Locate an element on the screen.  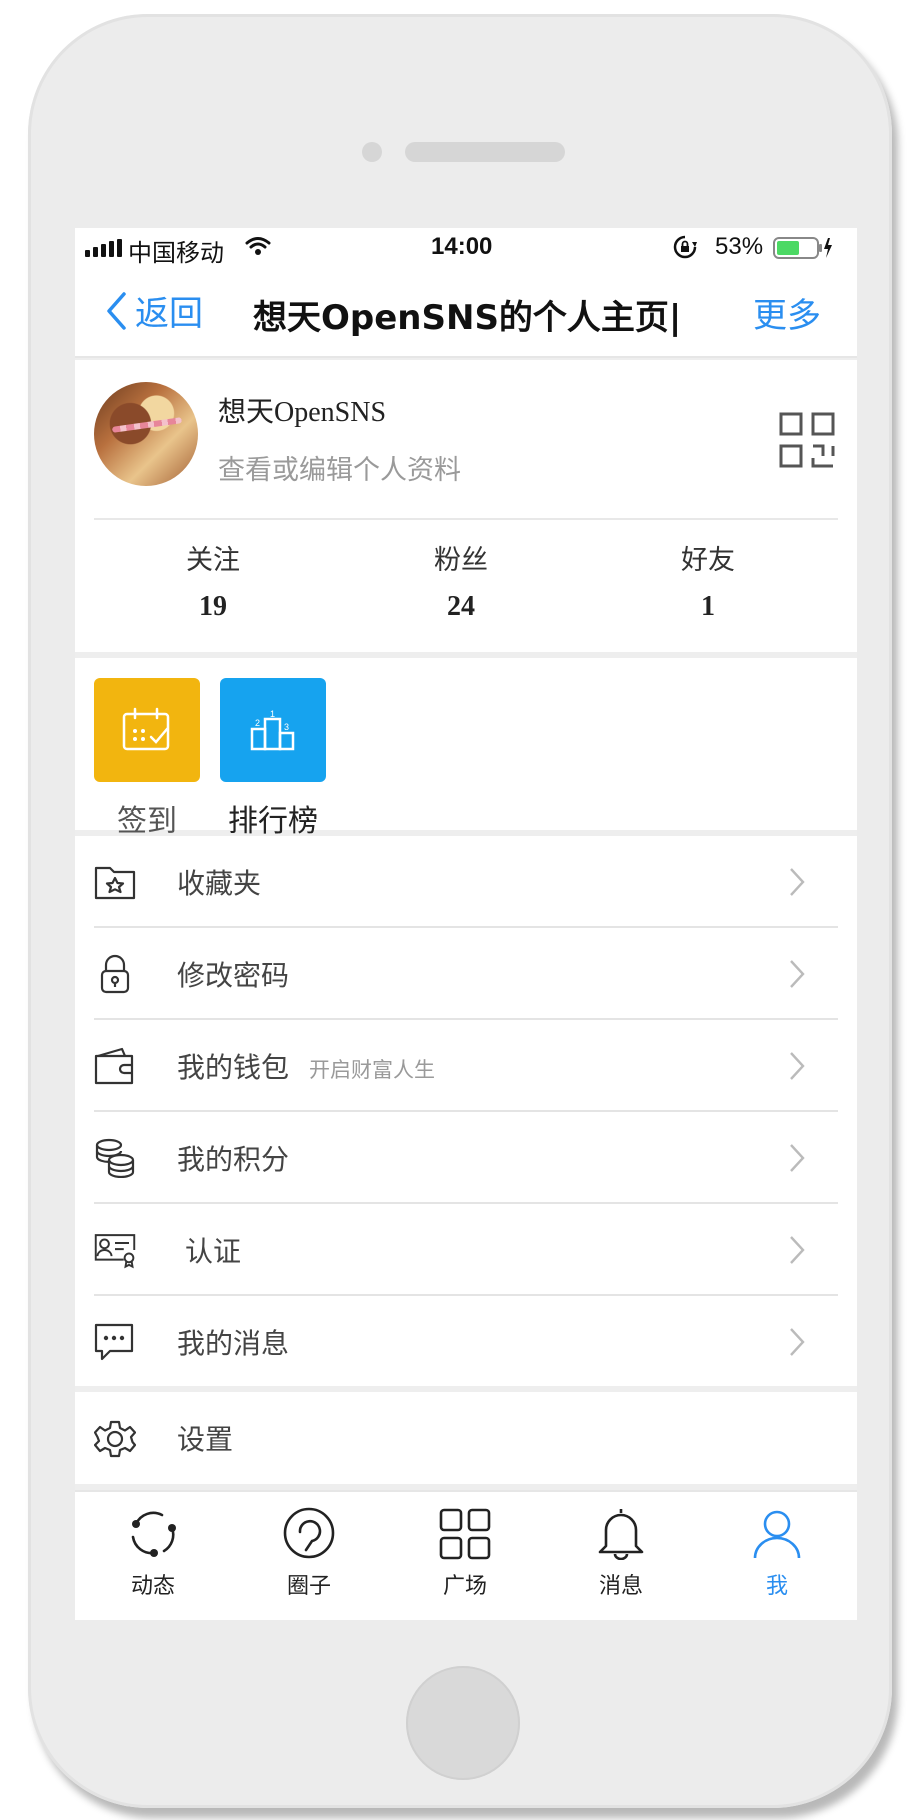
status-bar: 中国移动 14:00 53% is located at coordinates (466, 248).